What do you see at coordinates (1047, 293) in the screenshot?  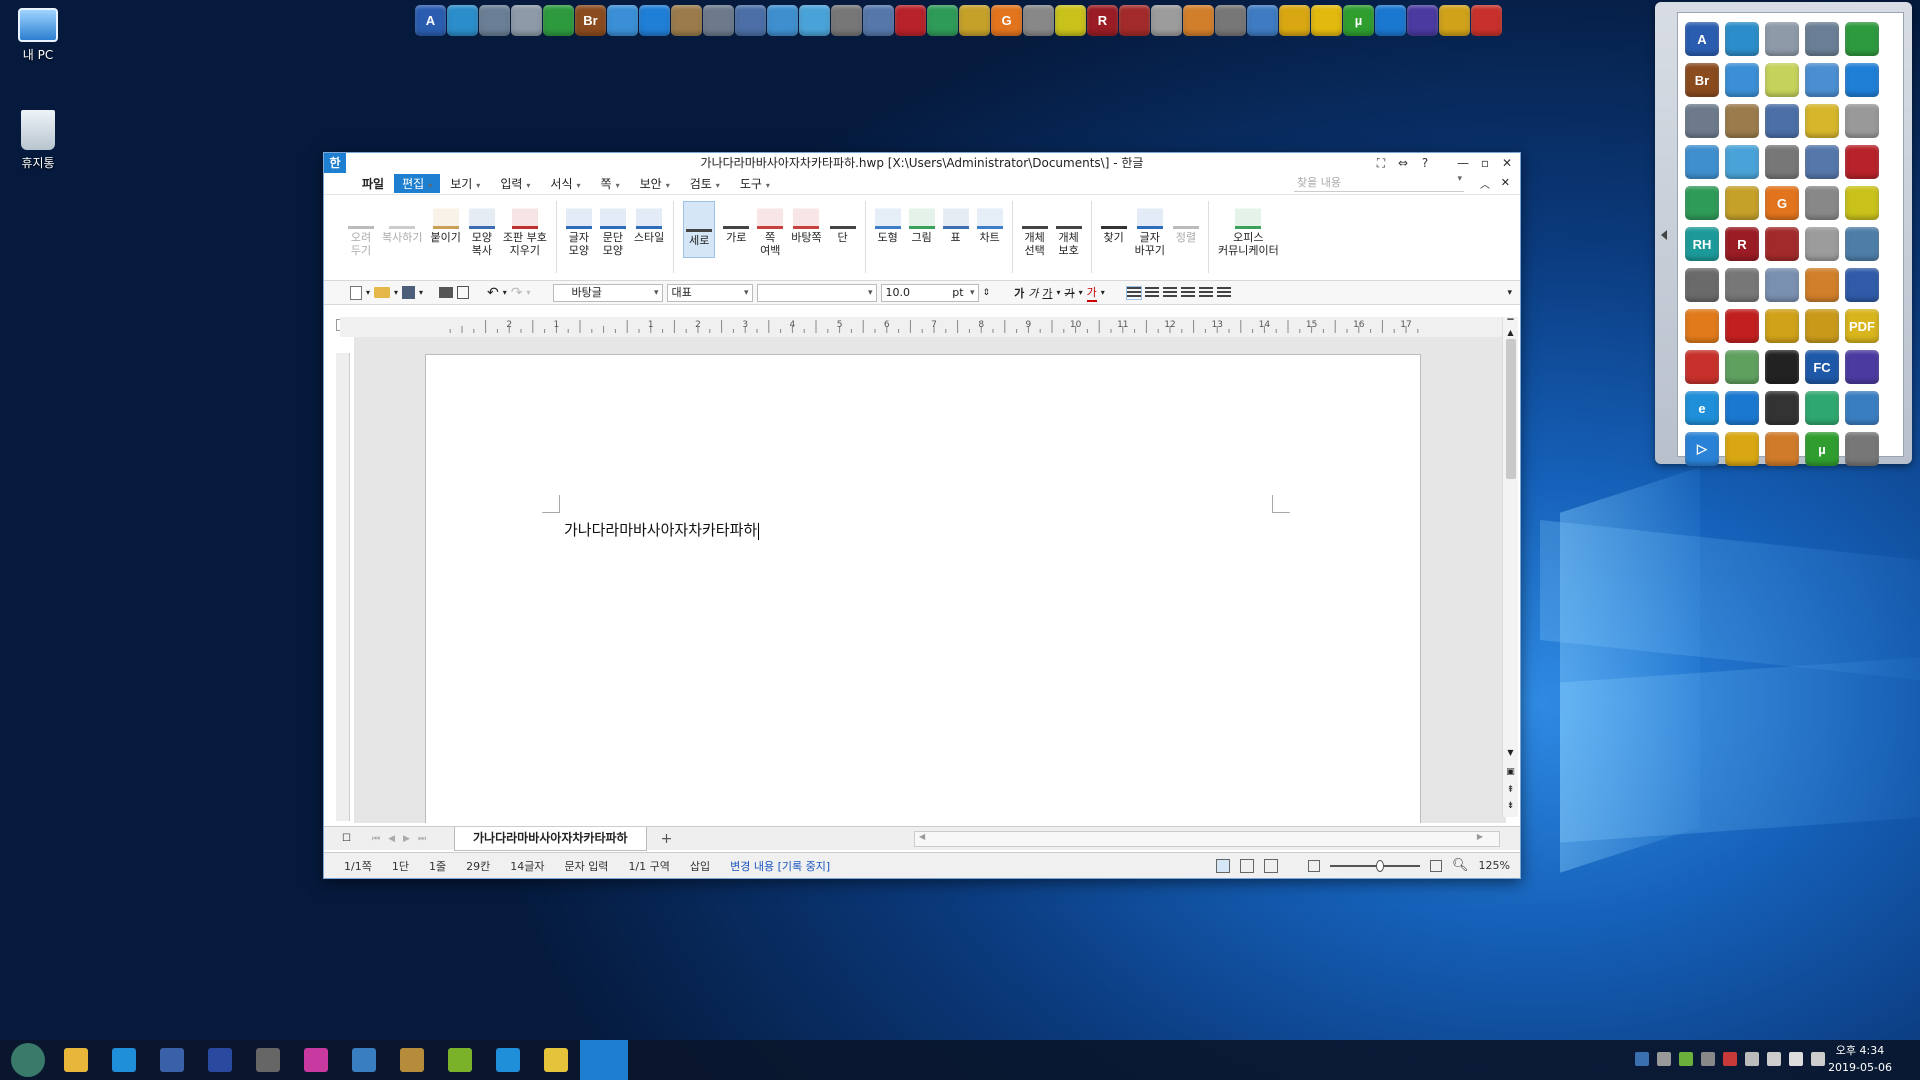 I see `underline-button: 가` at bounding box center [1047, 293].